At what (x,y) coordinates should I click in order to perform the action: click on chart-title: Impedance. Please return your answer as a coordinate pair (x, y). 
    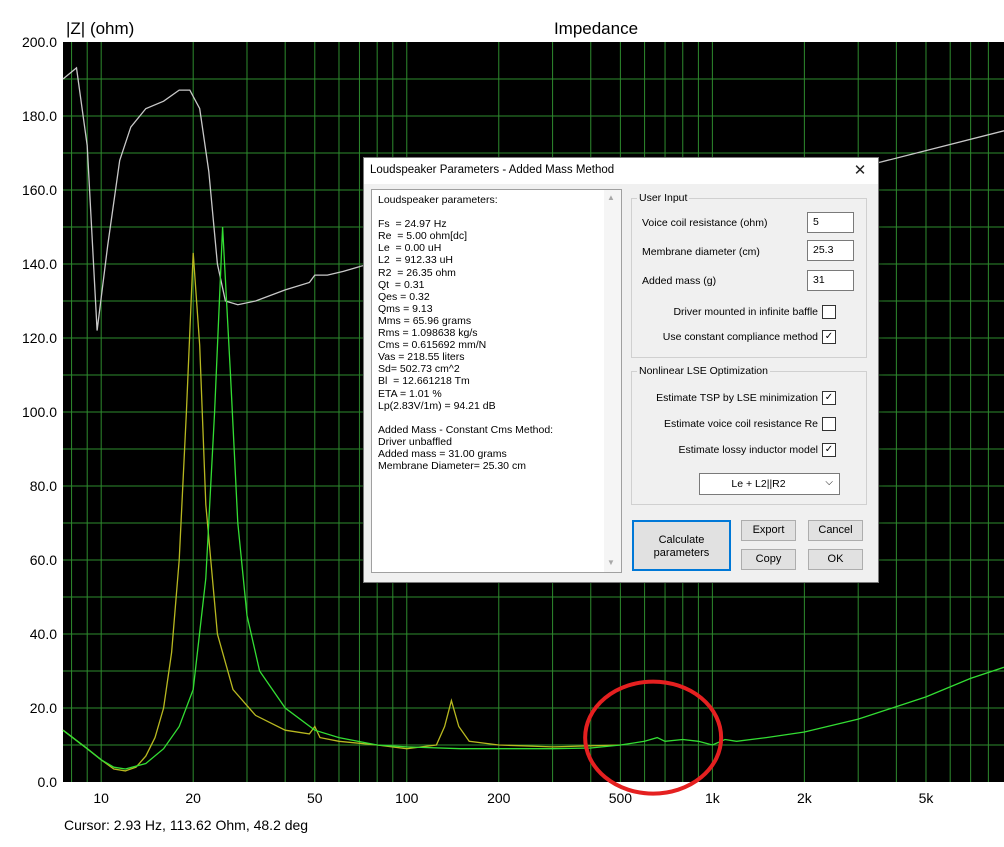
    Looking at the image, I should click on (596, 28).